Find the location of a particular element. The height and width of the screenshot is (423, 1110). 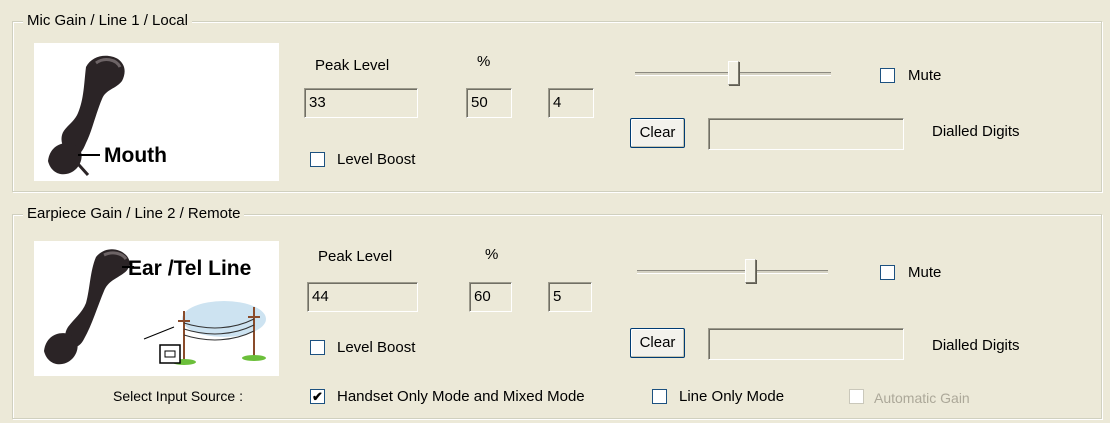

mic-dialled-digits-label: Dialled Digits is located at coordinates (976, 131).